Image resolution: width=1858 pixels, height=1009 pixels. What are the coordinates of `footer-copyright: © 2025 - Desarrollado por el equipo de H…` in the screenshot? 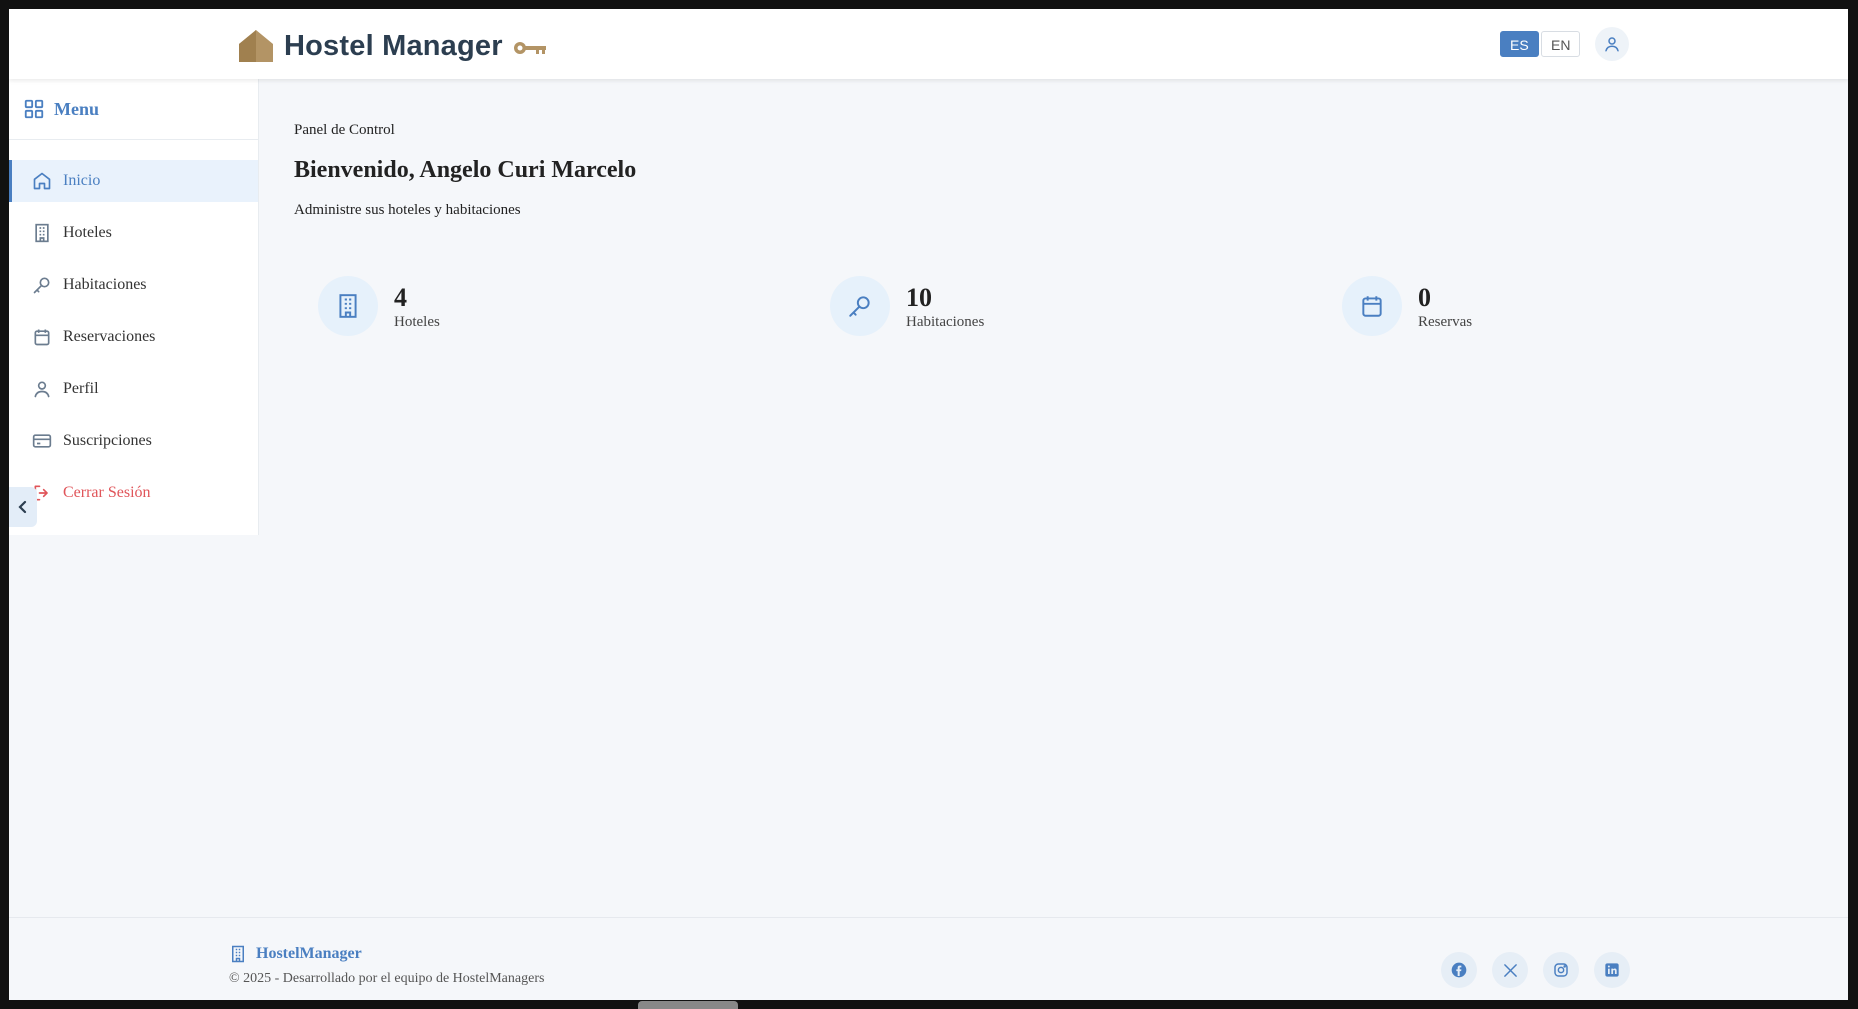 It's located at (387, 978).